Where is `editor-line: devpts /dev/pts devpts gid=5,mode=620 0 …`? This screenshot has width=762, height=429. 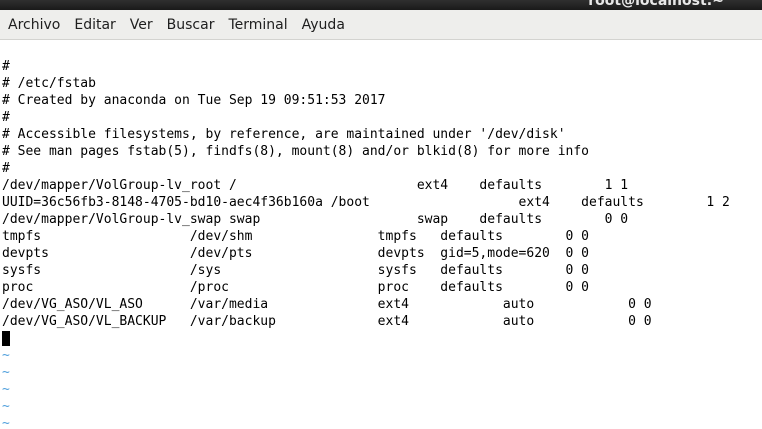 editor-line: devpts /dev/pts devpts gid=5,mode=620 0 … is located at coordinates (295, 253).